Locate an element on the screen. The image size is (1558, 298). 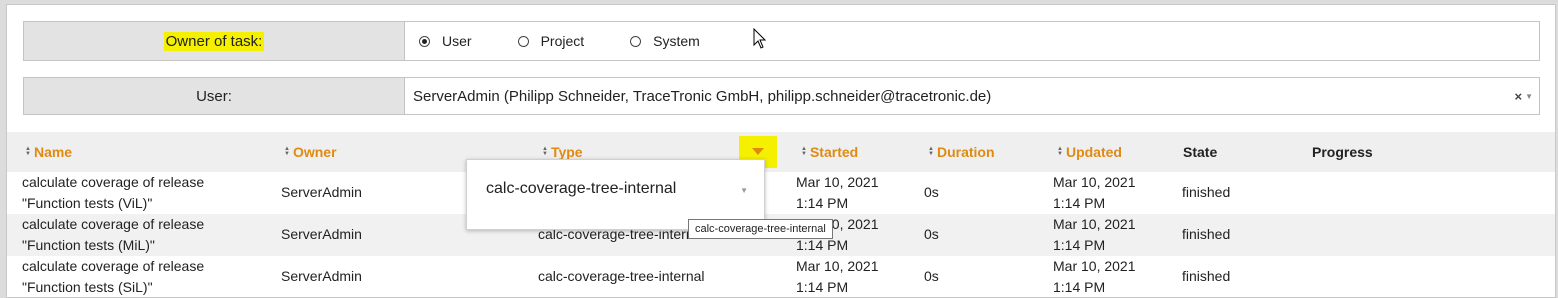
owner-of-task-label: Owner of task: is located at coordinates (214, 41).